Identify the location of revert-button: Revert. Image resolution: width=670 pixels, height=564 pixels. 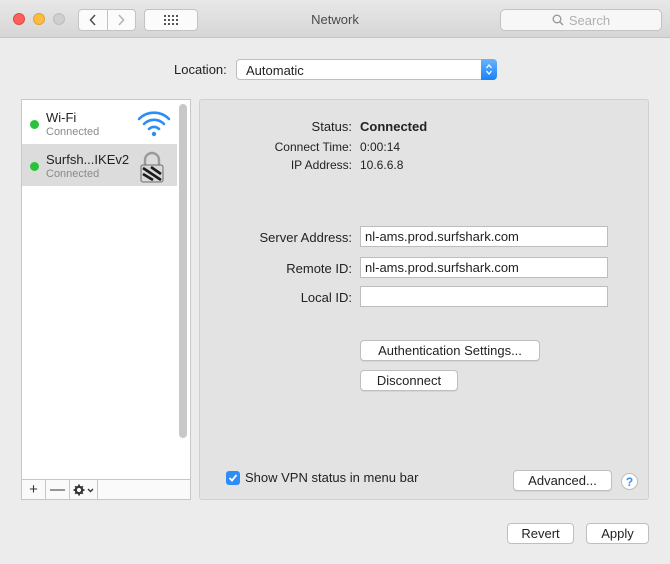
(540, 533).